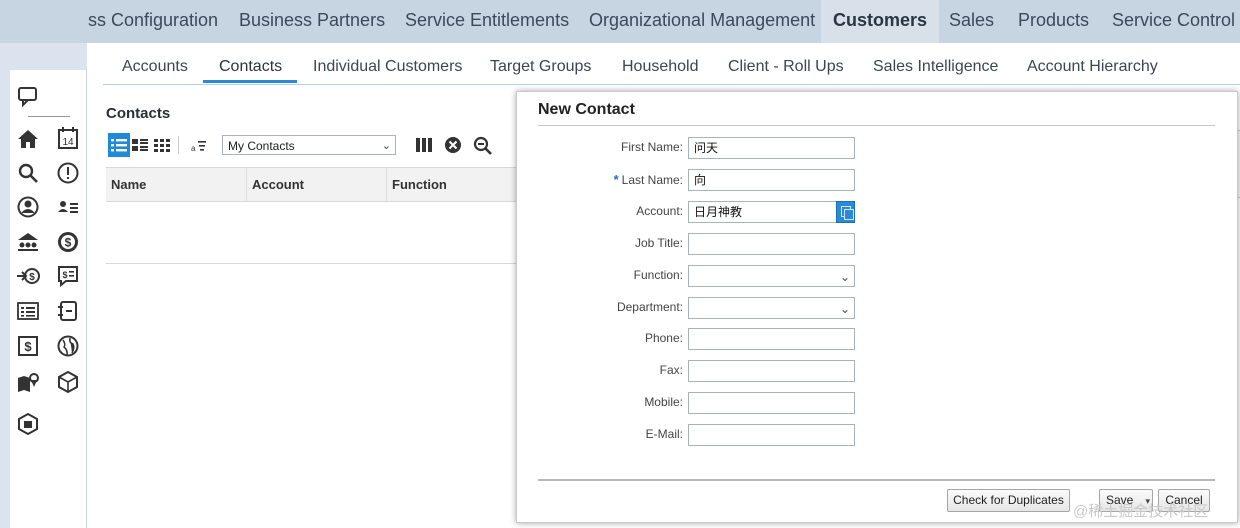  I want to click on field-row-department: Department: ⌄, so click(878, 308).